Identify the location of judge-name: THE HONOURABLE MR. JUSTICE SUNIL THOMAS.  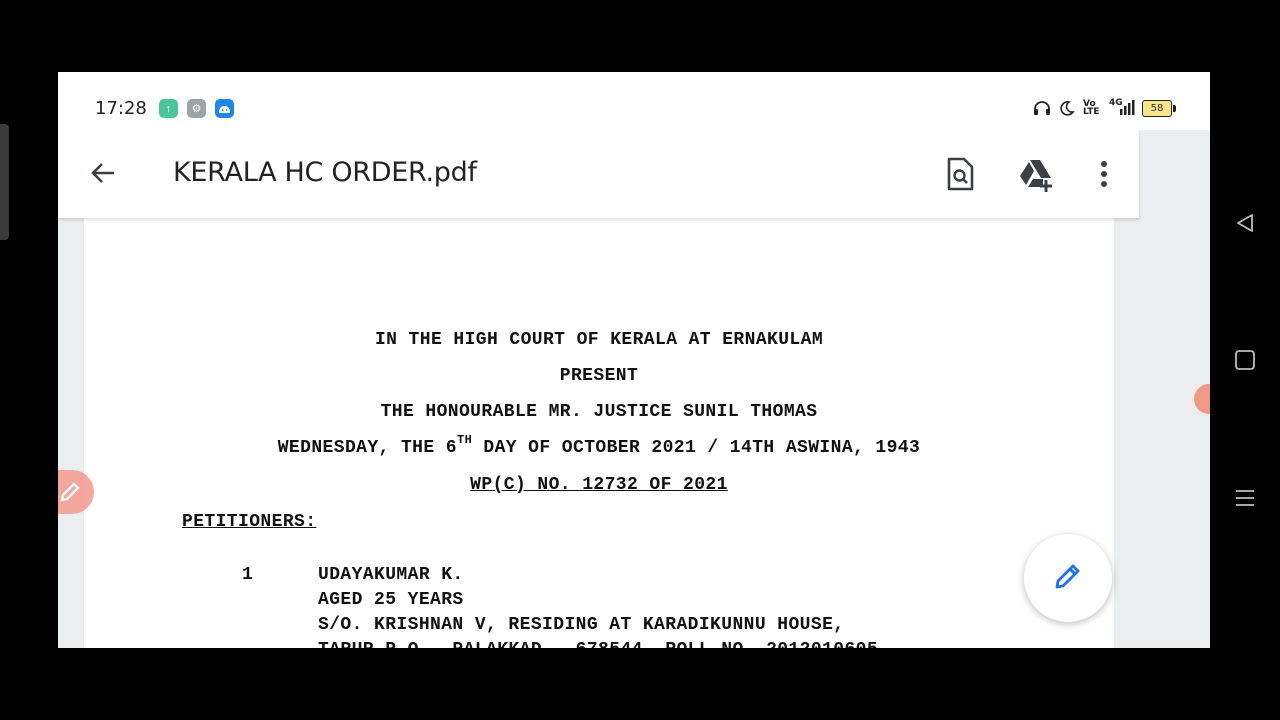
(599, 412).